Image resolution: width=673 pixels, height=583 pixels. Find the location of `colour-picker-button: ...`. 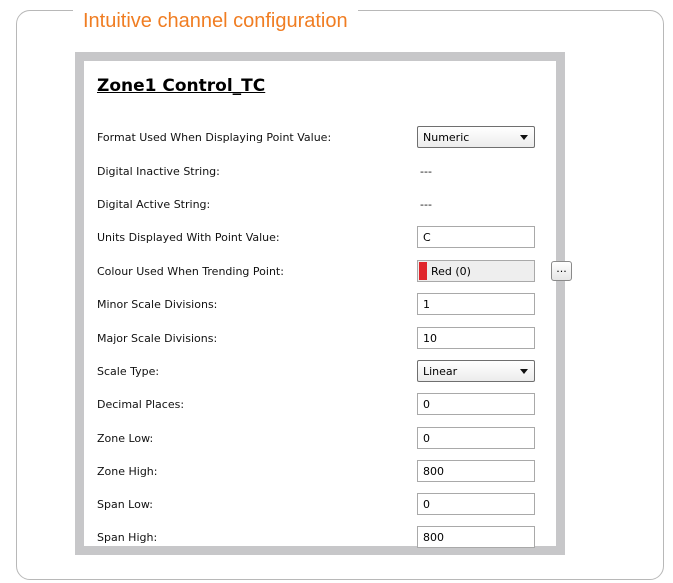

colour-picker-button: ... is located at coordinates (561, 271).